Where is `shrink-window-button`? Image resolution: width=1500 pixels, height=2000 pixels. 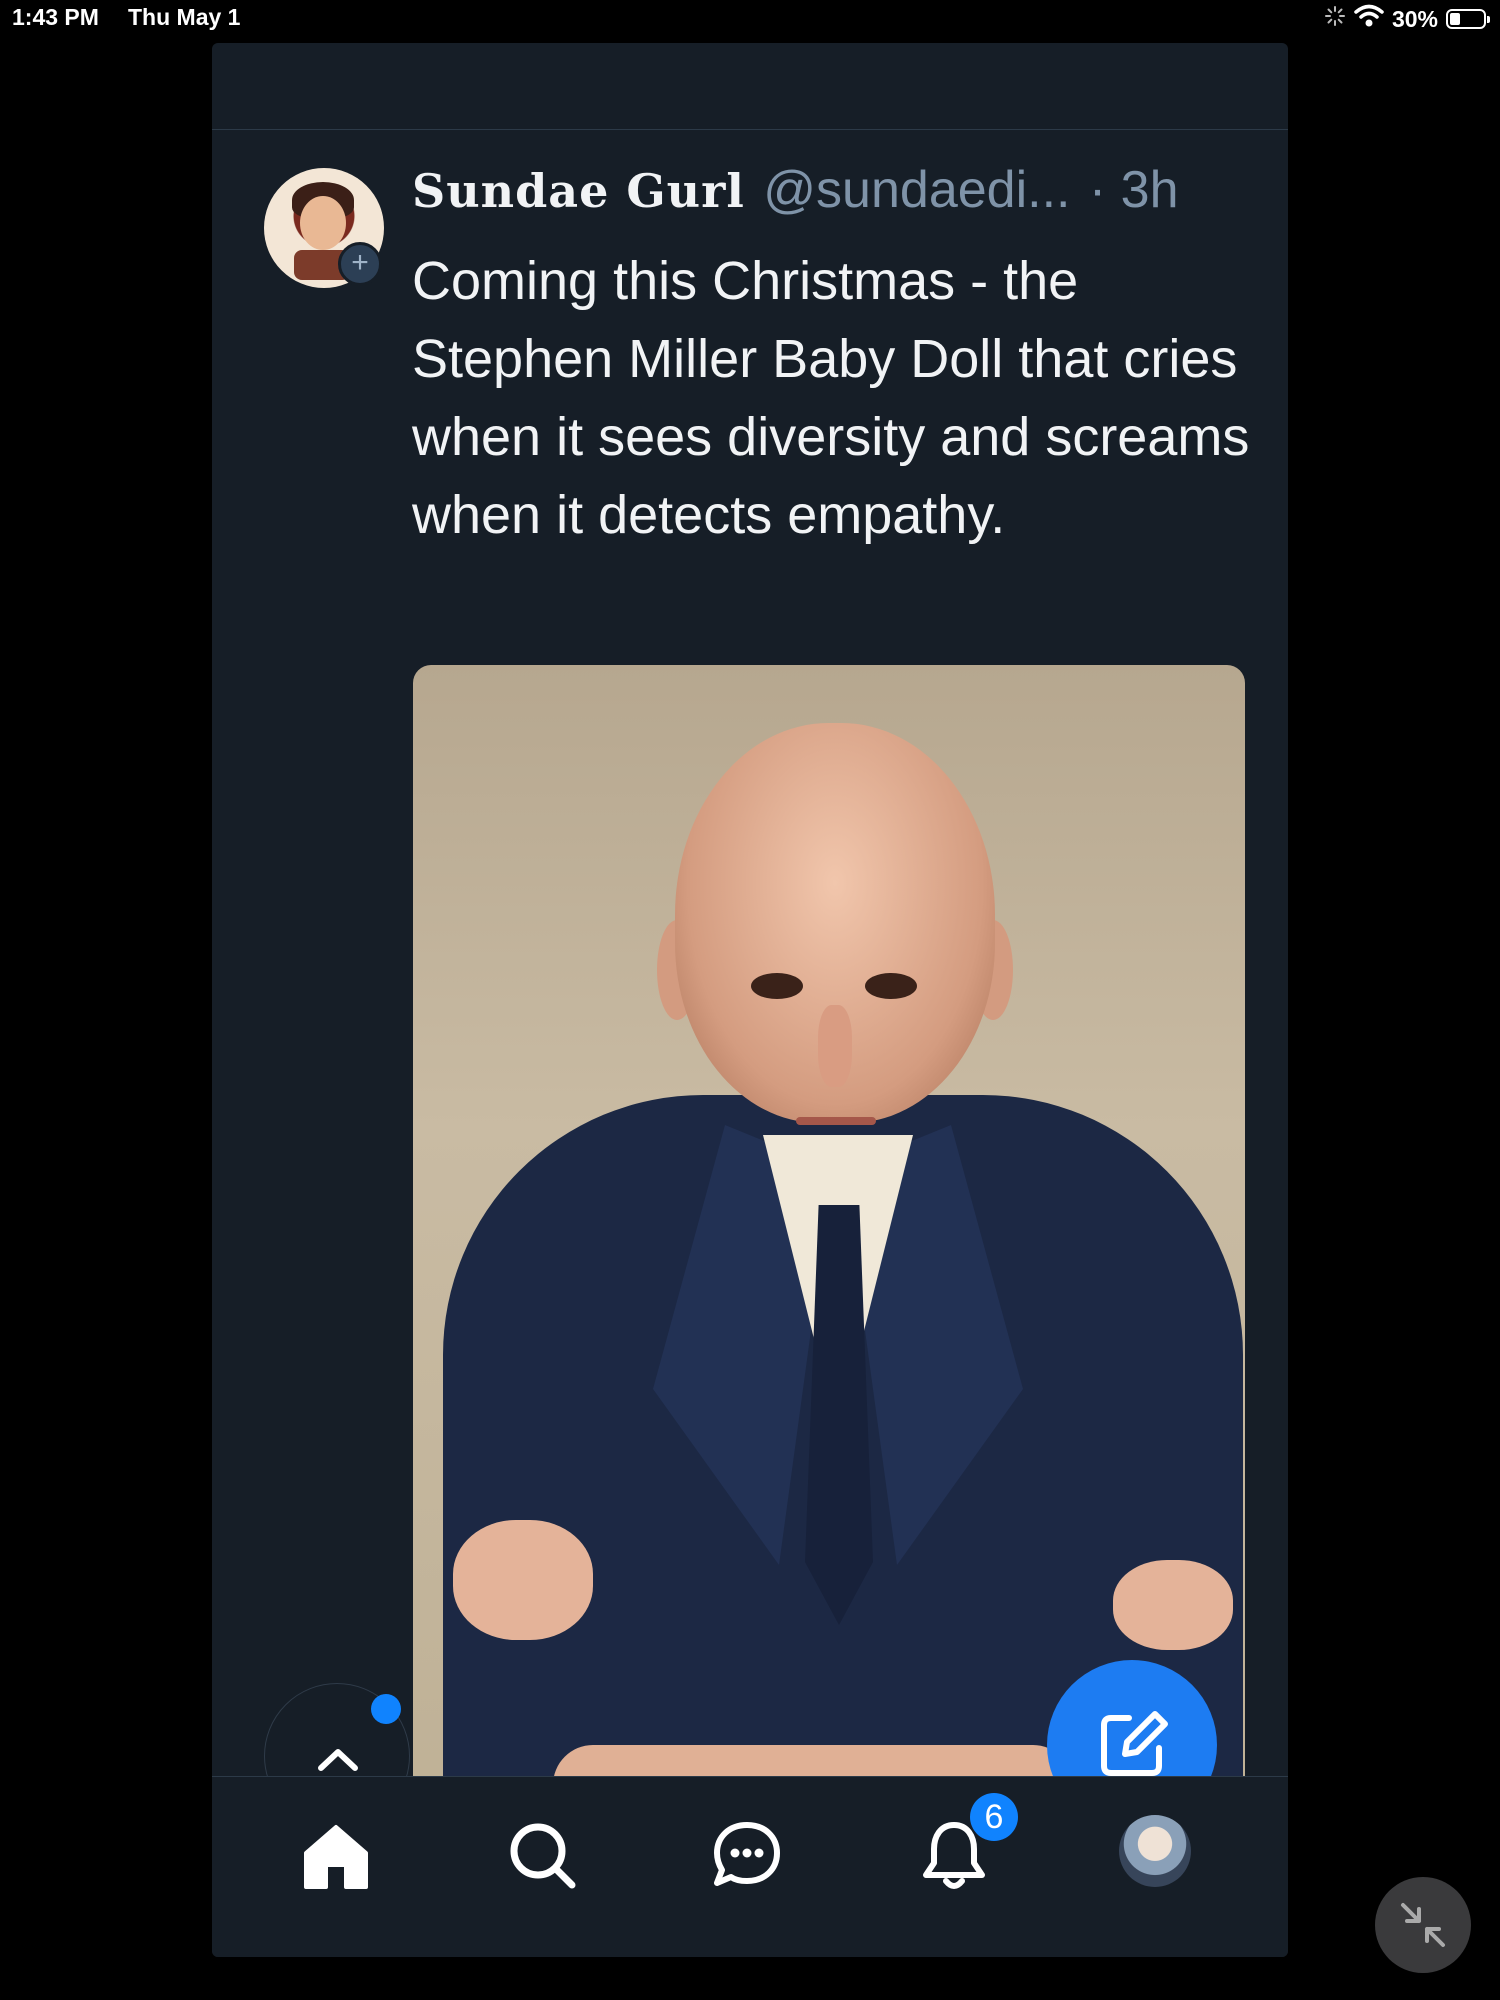 shrink-window-button is located at coordinates (1423, 1925).